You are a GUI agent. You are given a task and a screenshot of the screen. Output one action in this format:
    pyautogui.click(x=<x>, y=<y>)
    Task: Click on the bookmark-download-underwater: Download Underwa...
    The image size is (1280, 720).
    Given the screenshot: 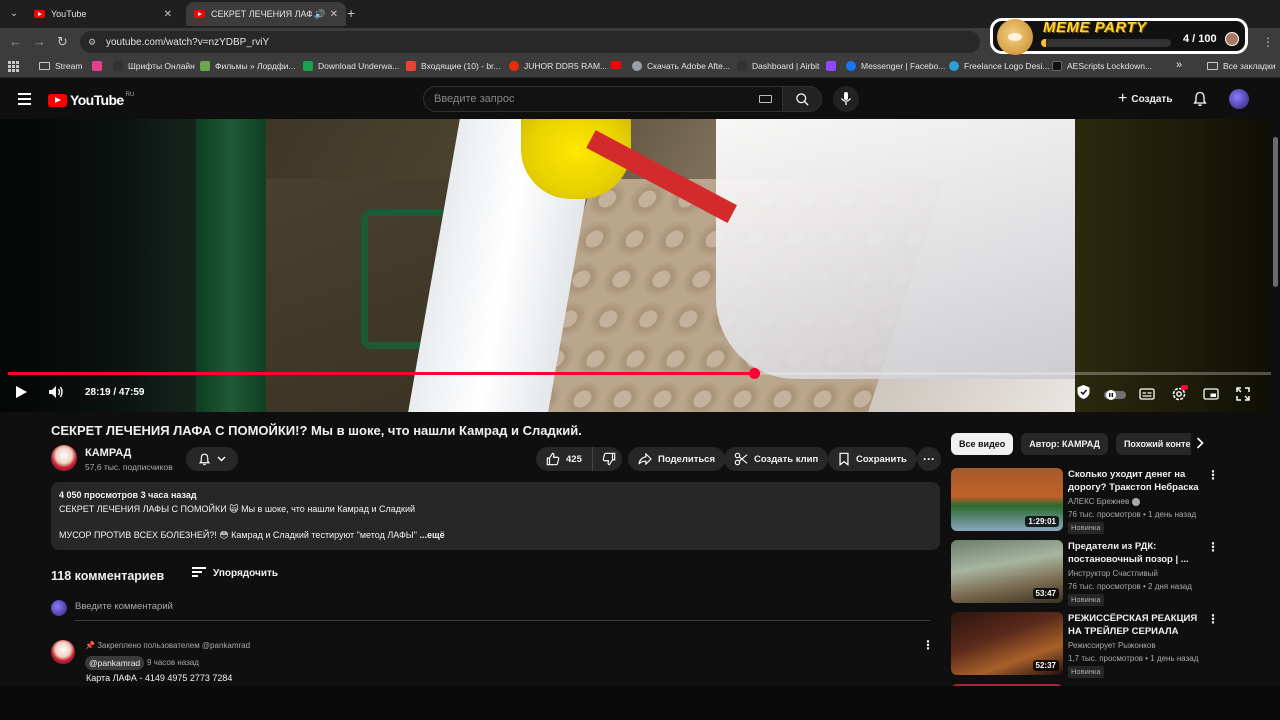 What is the action you would take?
    pyautogui.click(x=351, y=66)
    